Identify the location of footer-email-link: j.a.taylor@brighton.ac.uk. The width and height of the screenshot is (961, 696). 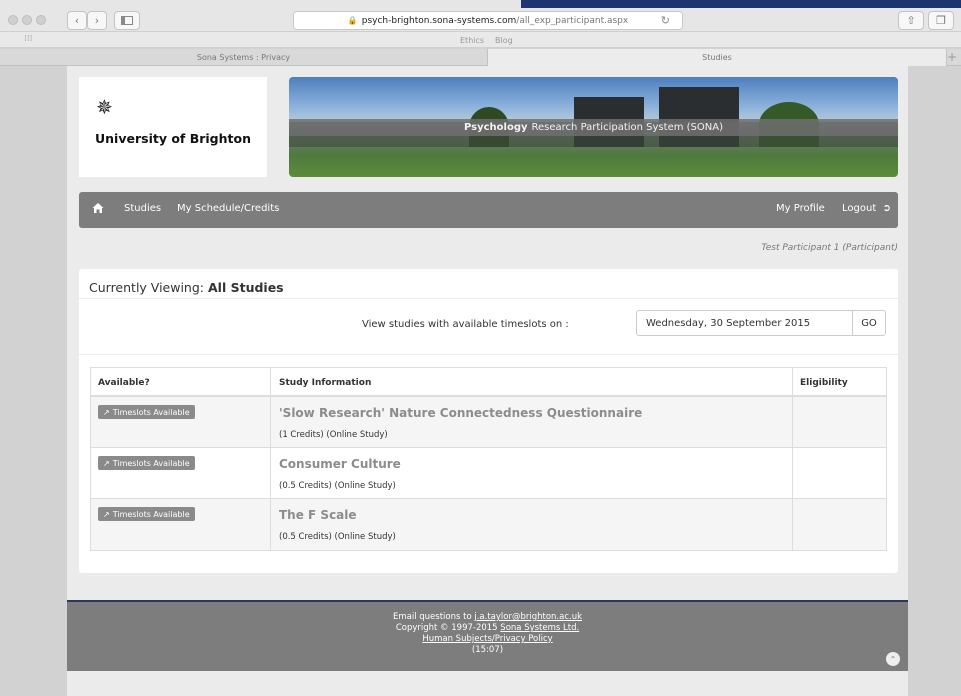
(528, 617).